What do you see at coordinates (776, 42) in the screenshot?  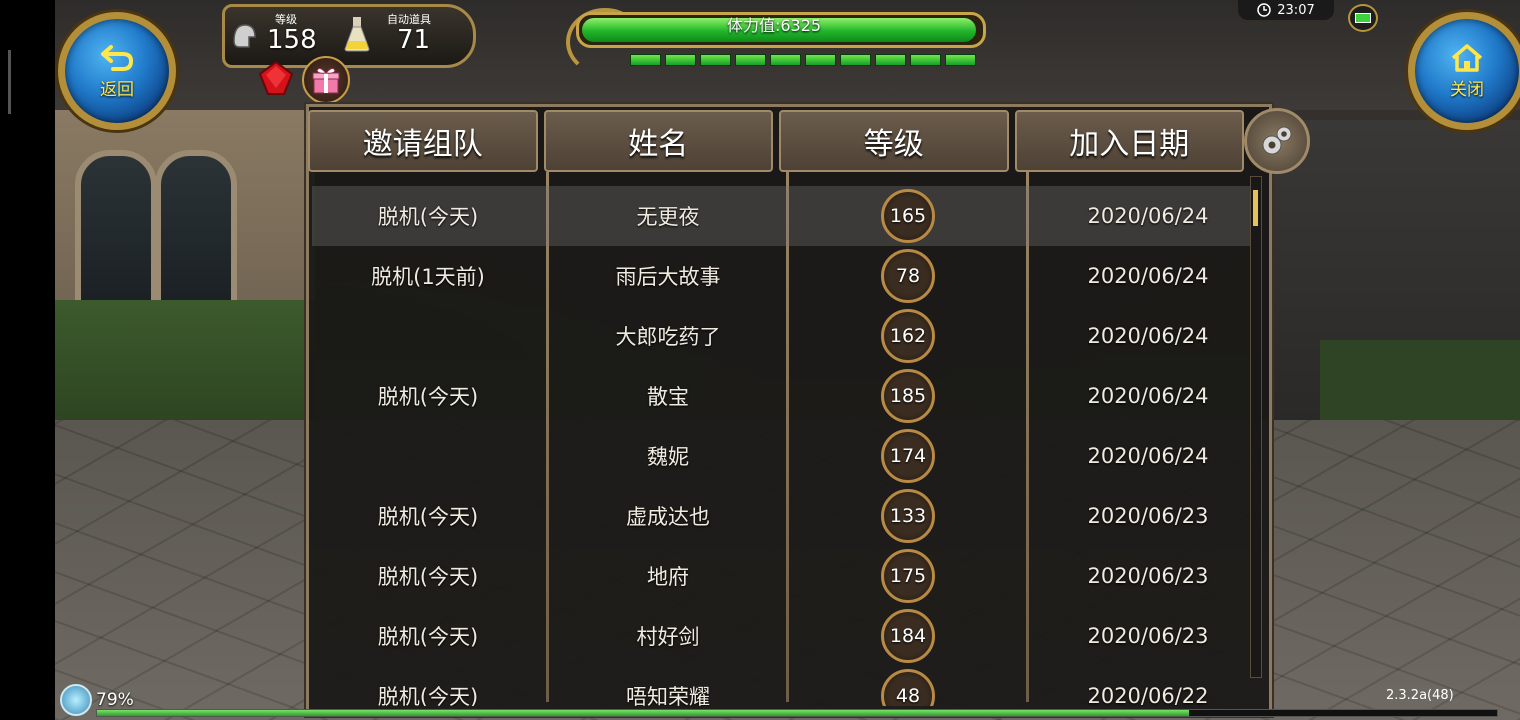 I see `stamina-gauge: 体力值:6325` at bounding box center [776, 42].